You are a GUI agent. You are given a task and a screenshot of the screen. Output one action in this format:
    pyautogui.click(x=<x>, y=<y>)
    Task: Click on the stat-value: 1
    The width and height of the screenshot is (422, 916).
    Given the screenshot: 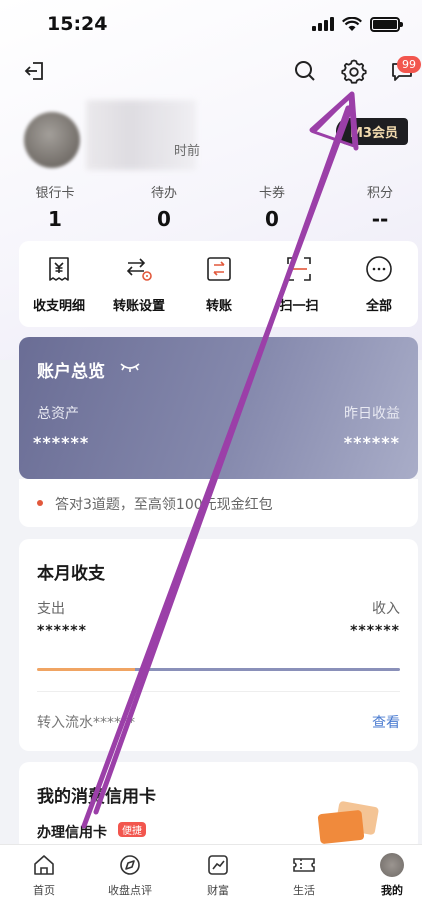 What is the action you would take?
    pyautogui.click(x=55, y=219)
    